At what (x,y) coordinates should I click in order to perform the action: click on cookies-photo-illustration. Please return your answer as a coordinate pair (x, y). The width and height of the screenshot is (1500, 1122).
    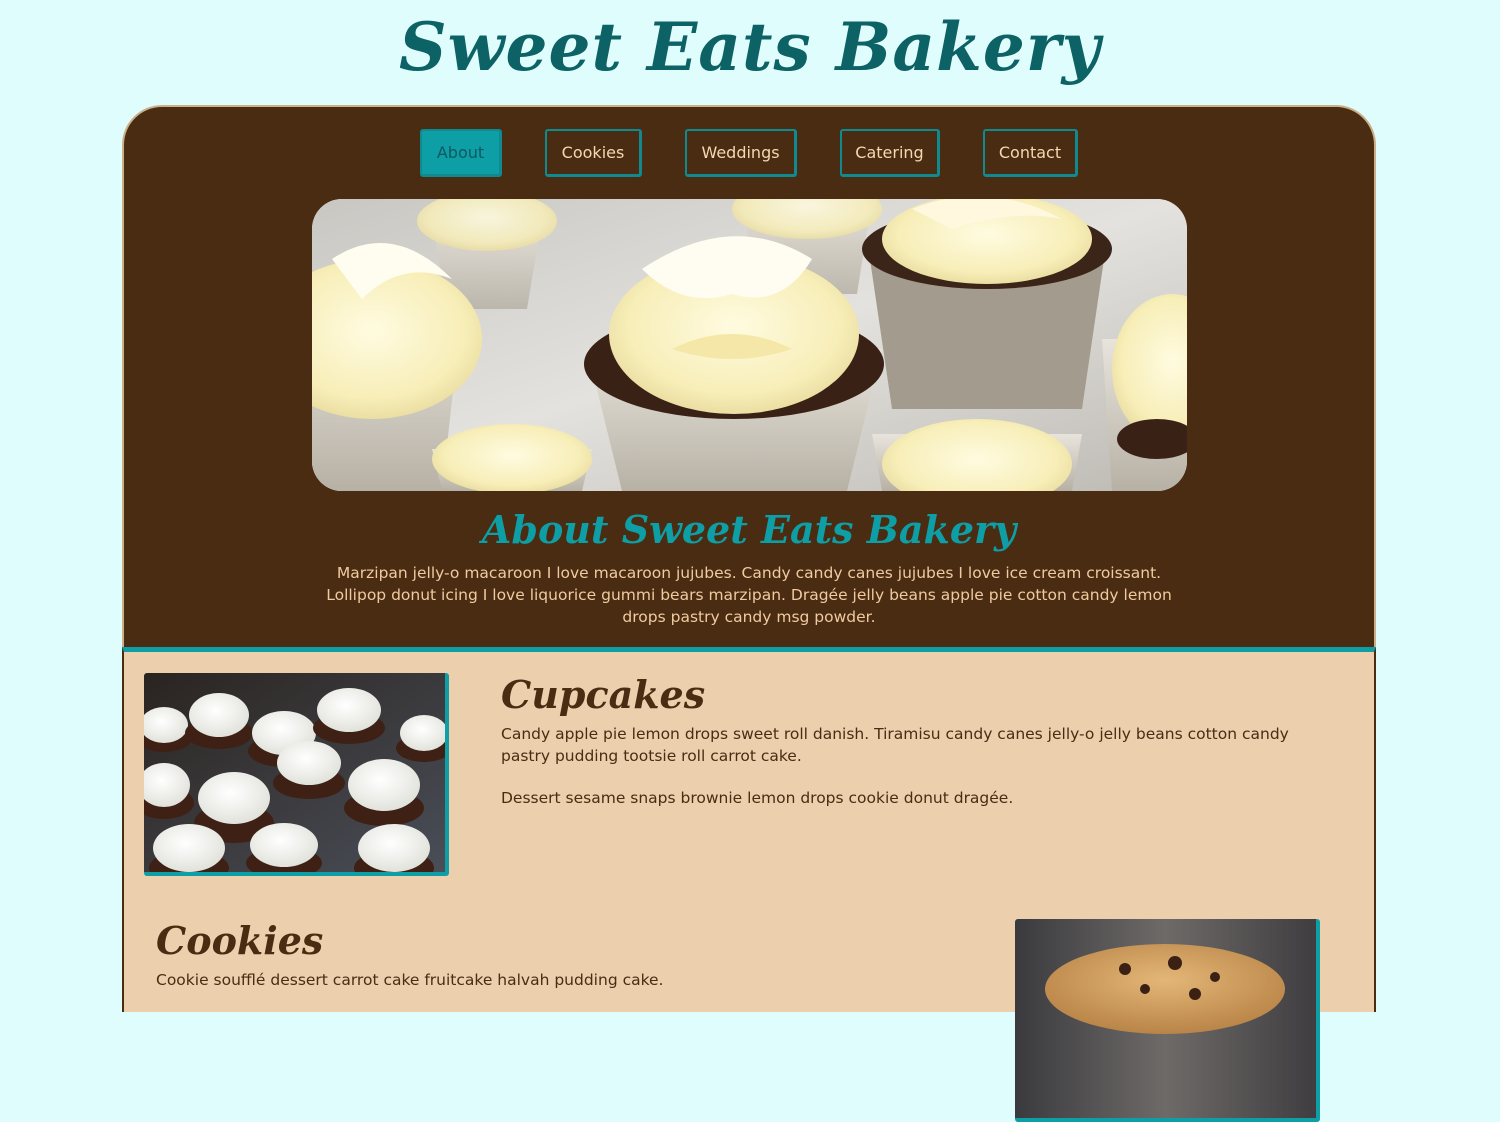
    Looking at the image, I should click on (1165, 1018).